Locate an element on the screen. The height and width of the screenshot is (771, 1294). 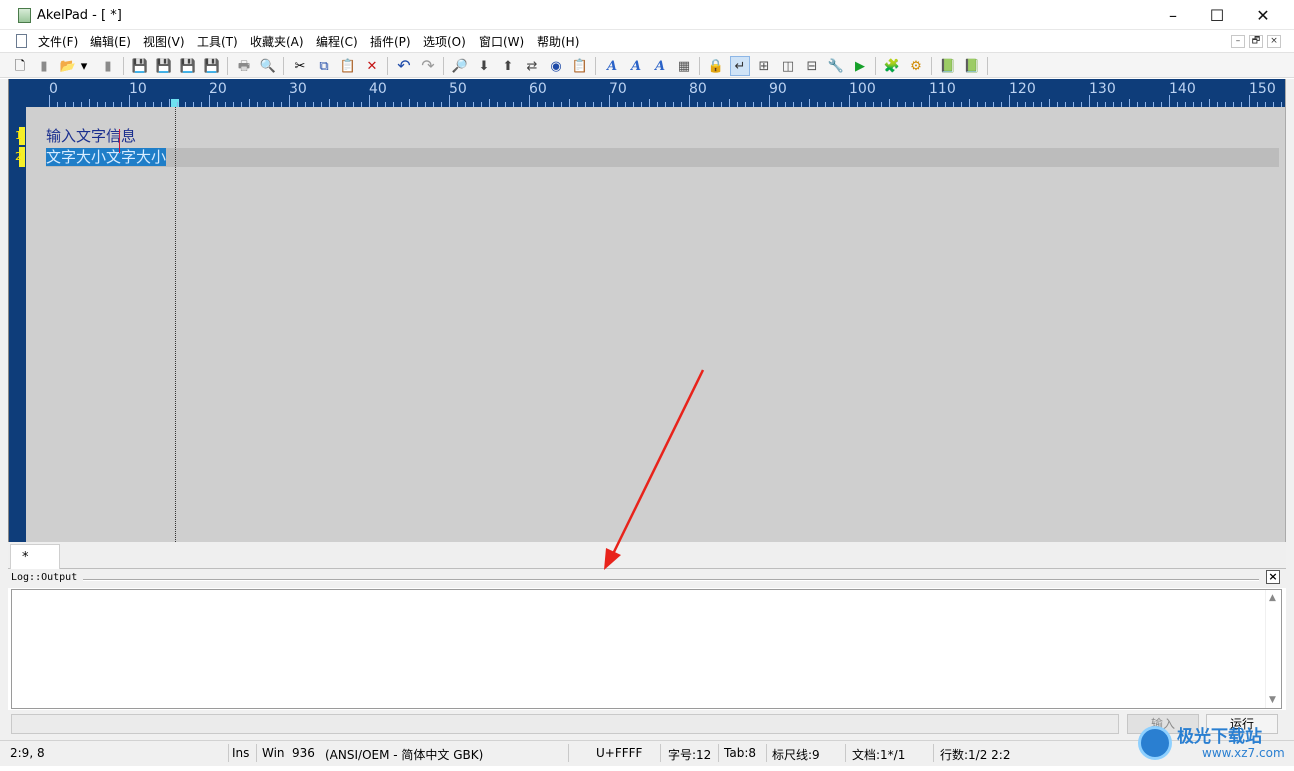
replace-icon: ⇄ is located at coordinates (532, 66).